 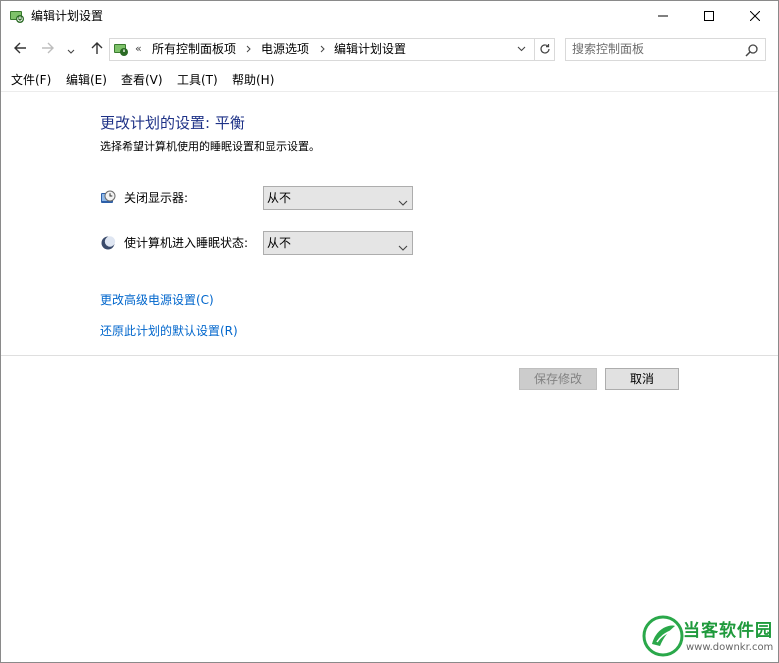 What do you see at coordinates (389, 16) in the screenshot?
I see `title-bar: 编辑计划设置` at bounding box center [389, 16].